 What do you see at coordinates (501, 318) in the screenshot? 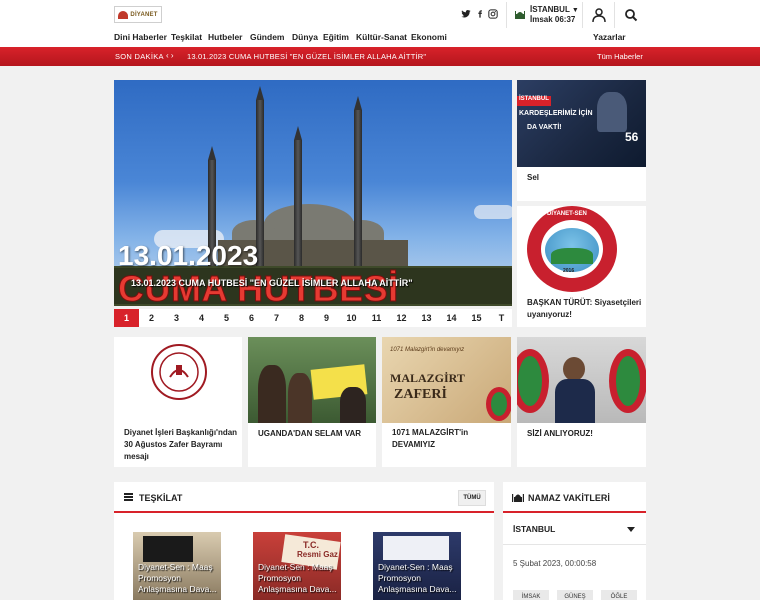
I see `pager-all: T` at bounding box center [501, 318].